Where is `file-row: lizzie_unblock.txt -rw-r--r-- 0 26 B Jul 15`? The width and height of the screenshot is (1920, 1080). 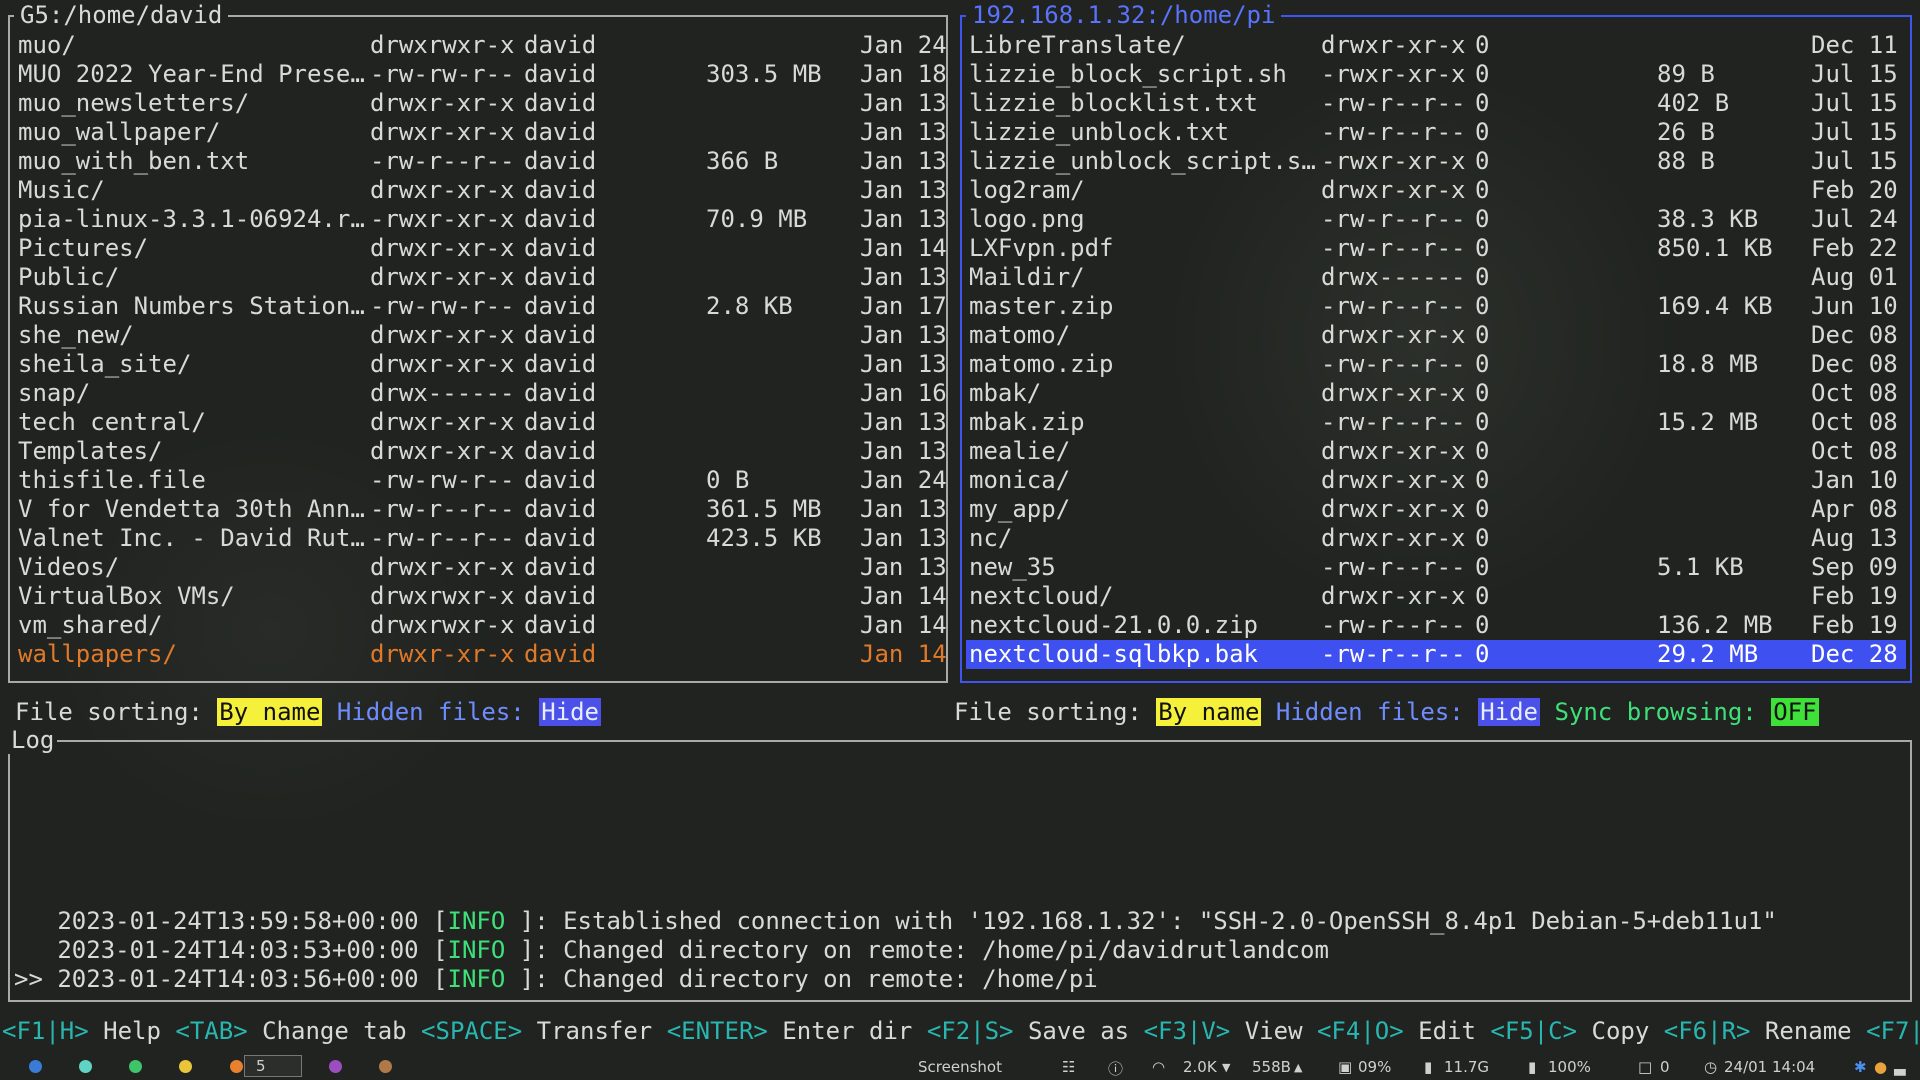 file-row: lizzie_unblock.txt -rw-r--r-- 0 26 B Jul 15 is located at coordinates (1436, 132).